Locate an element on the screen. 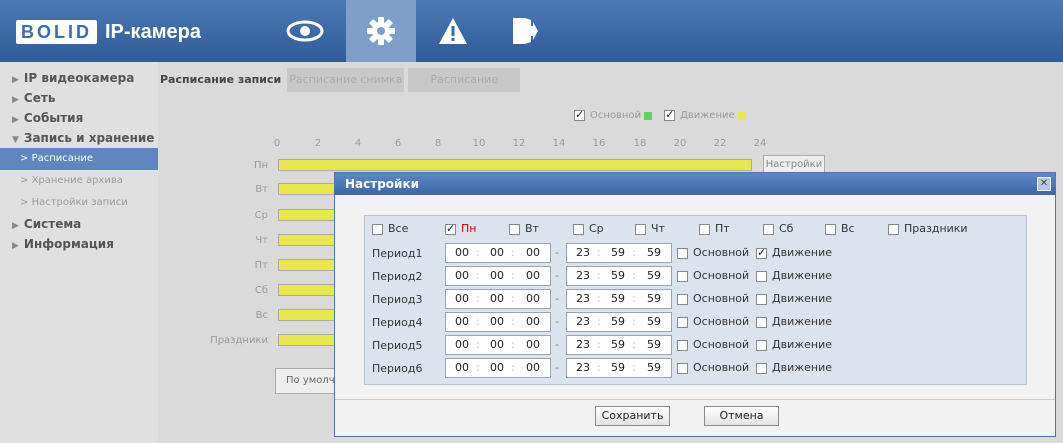 This screenshot has height=443, width=1063. app-title: IP-камера is located at coordinates (153, 31).